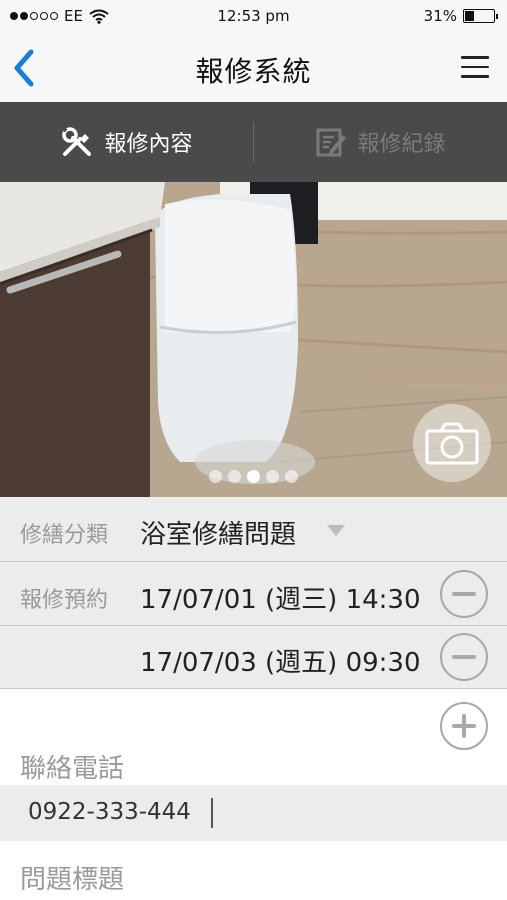 This screenshot has height=900, width=507. I want to click on appointment-slot: 17/07/01 (週三) 14:30, so click(280, 597).